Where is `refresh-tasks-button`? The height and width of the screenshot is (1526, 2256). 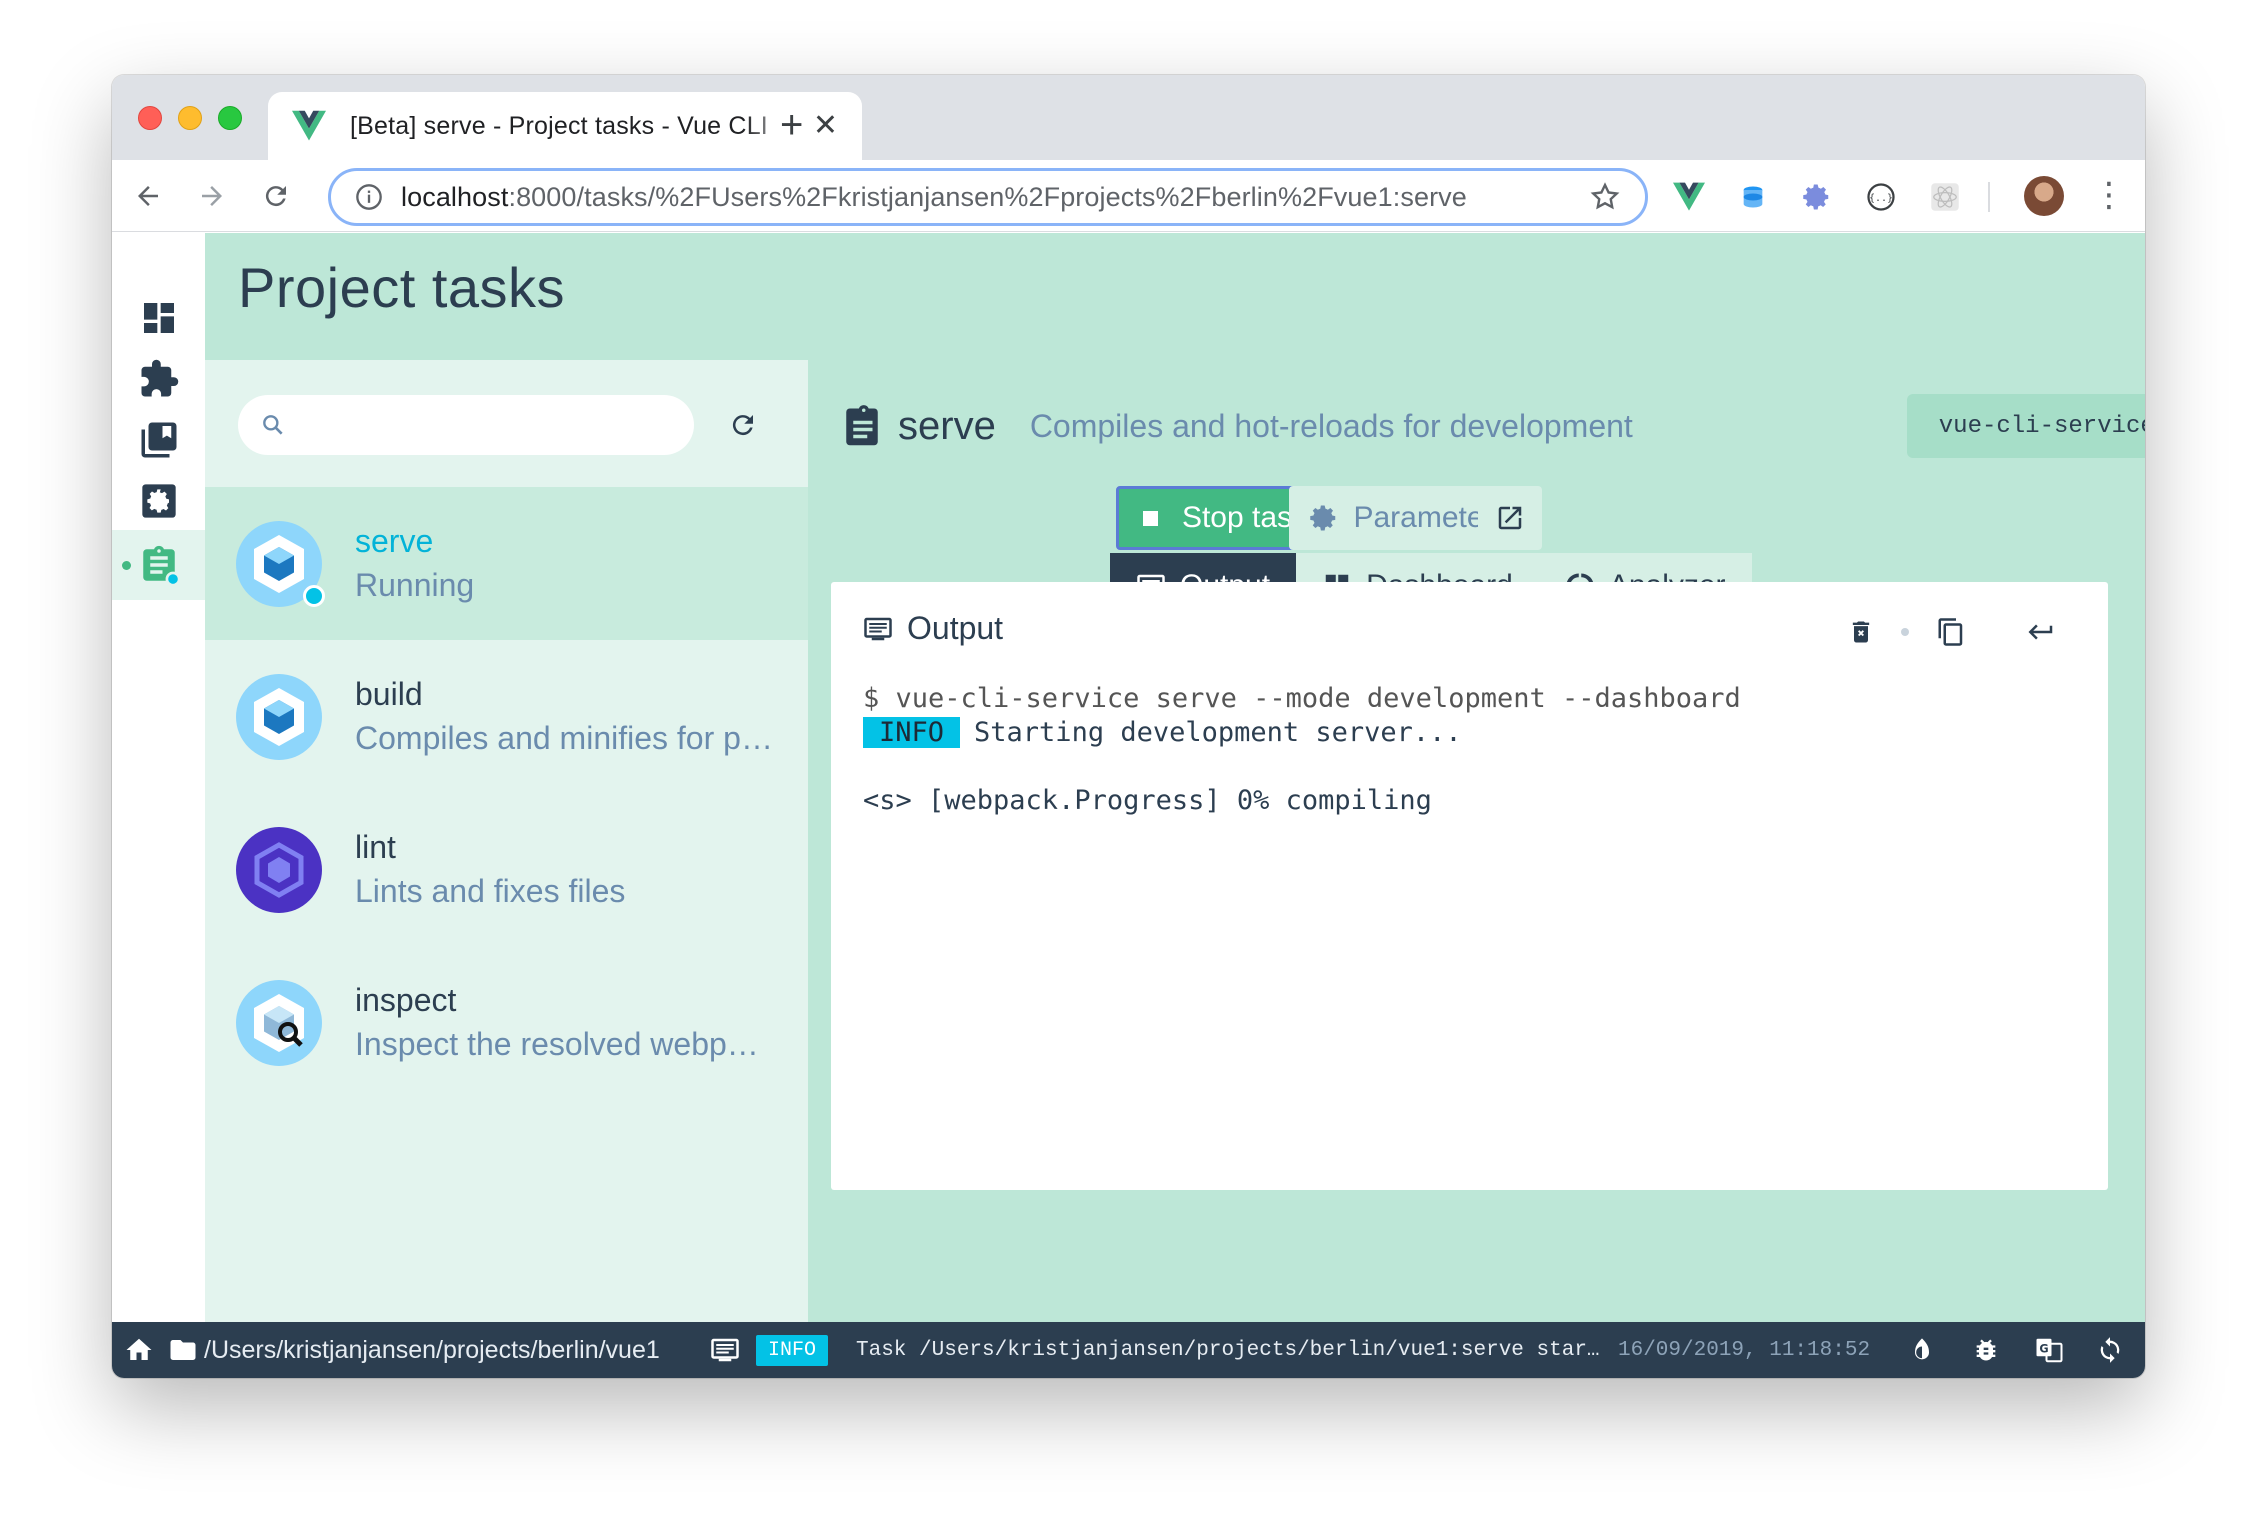
refresh-tasks-button is located at coordinates (743, 425).